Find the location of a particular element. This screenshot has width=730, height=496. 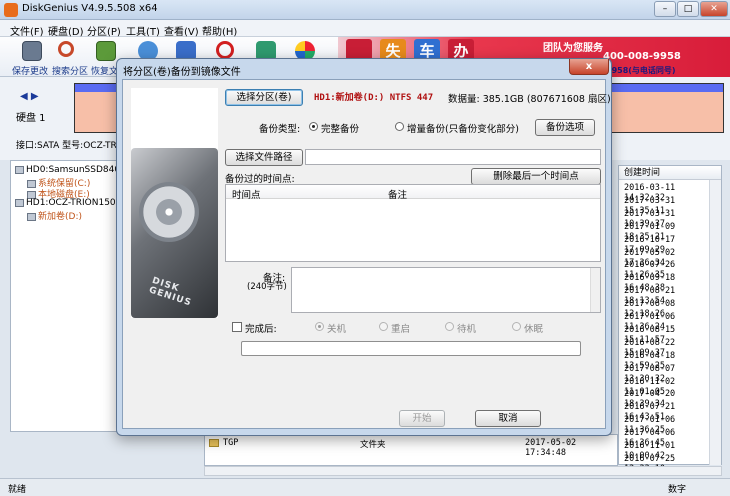

col-time-header: 时间点 is located at coordinates (246, 194).